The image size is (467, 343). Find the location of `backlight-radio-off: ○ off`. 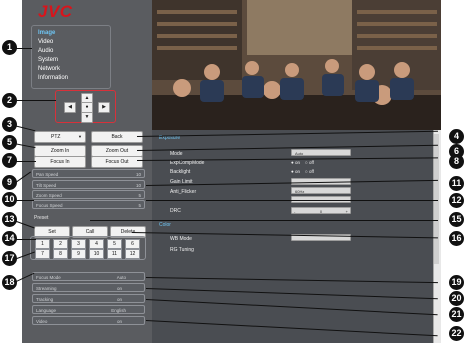

backlight-radio-off: ○ off is located at coordinates (309, 171).